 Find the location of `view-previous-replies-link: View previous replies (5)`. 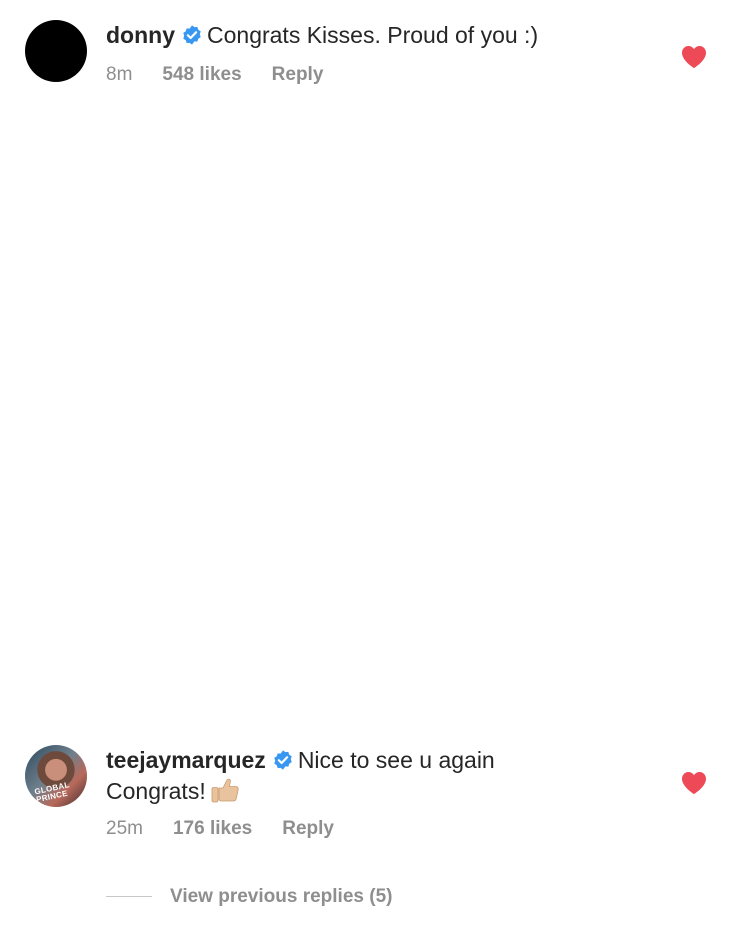

view-previous-replies-link: View previous replies (5) is located at coordinates (249, 897).